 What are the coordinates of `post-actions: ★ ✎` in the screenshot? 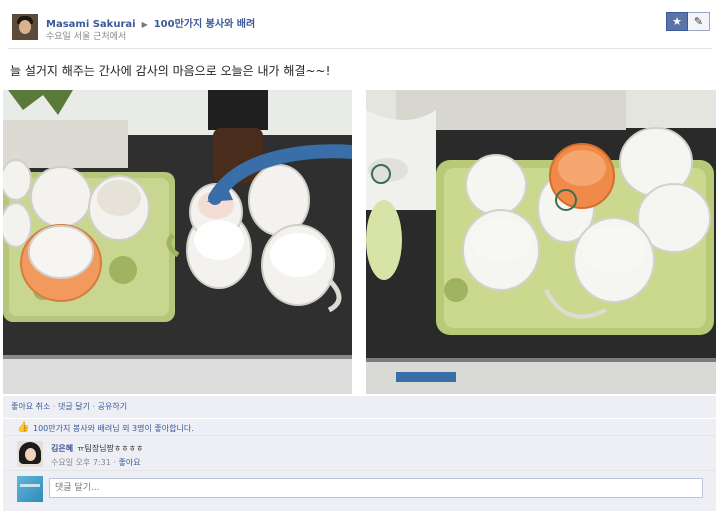 It's located at (688, 21).